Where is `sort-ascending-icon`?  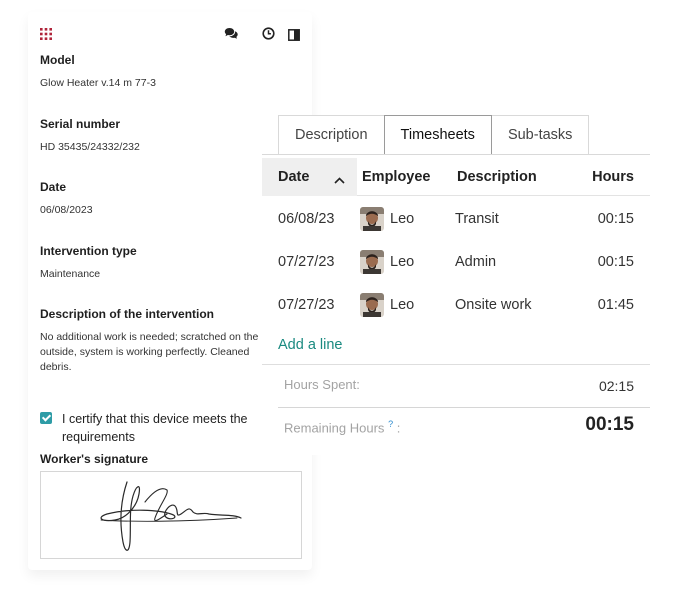 sort-ascending-icon is located at coordinates (339, 180).